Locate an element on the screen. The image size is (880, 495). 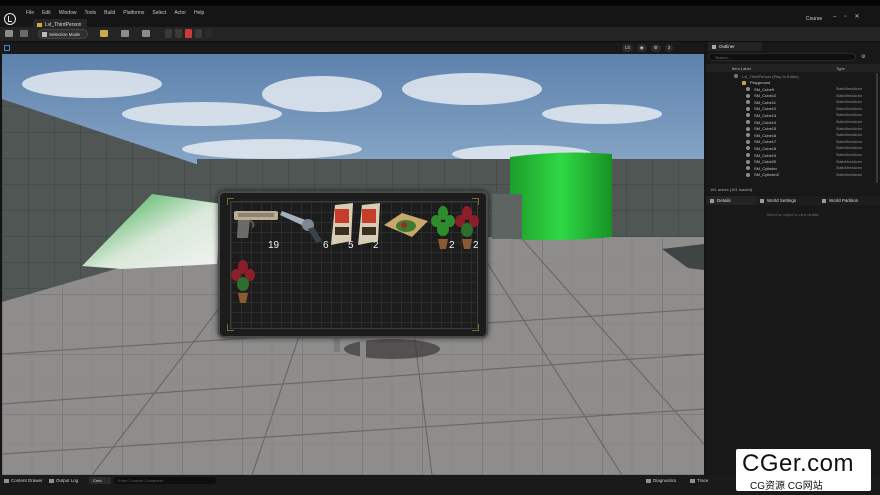
scalability-button: ⚙ is located at coordinates (655, 48).